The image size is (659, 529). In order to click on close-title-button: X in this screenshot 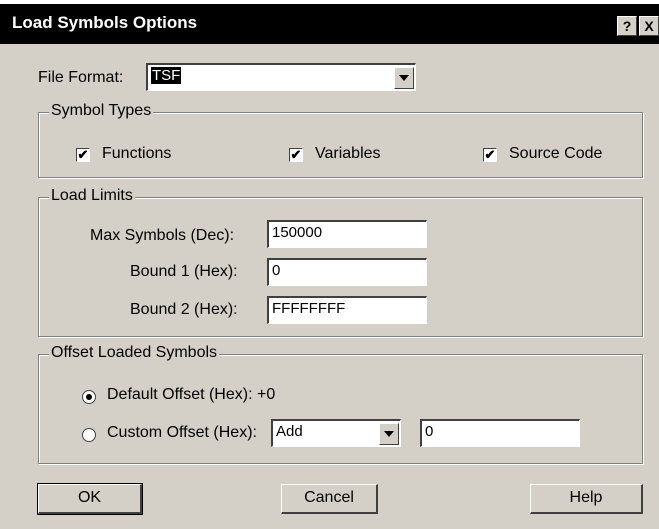, I will do `click(649, 26)`.